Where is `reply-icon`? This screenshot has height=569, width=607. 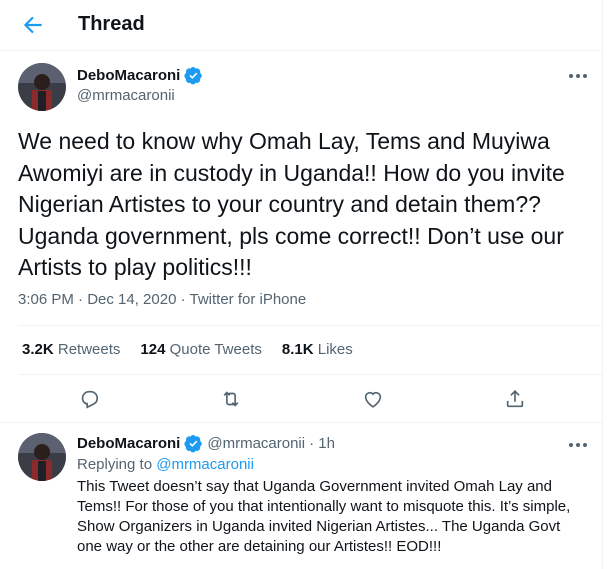
reply-icon is located at coordinates (90, 399).